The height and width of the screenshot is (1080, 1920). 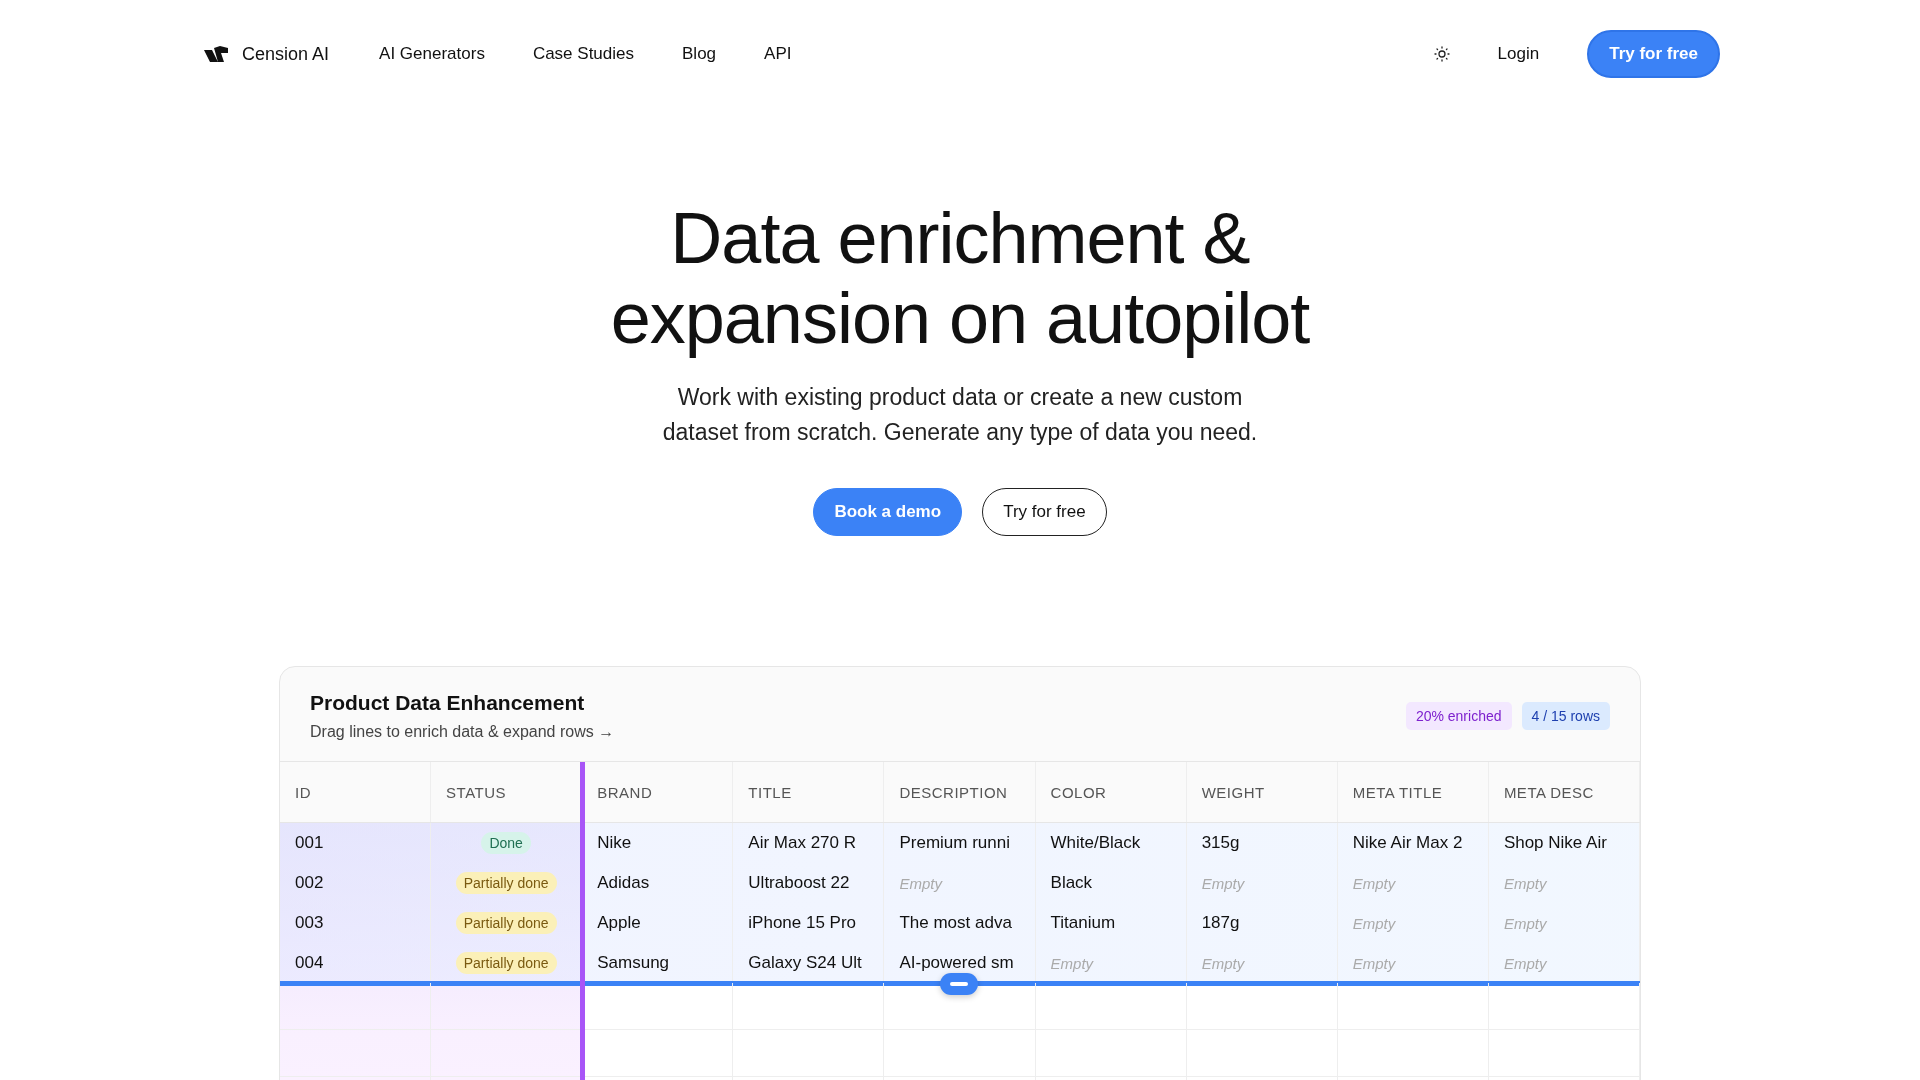 What do you see at coordinates (1413, 792) in the screenshot?
I see `column-header: META TITLE` at bounding box center [1413, 792].